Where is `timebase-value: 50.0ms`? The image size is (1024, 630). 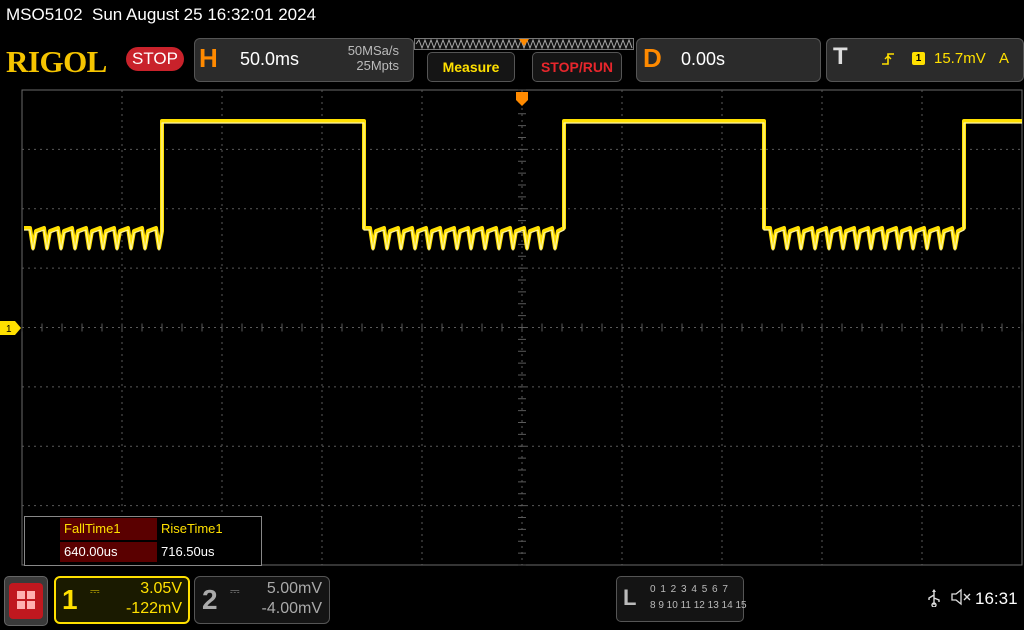
timebase-value: 50.0ms is located at coordinates (270, 59).